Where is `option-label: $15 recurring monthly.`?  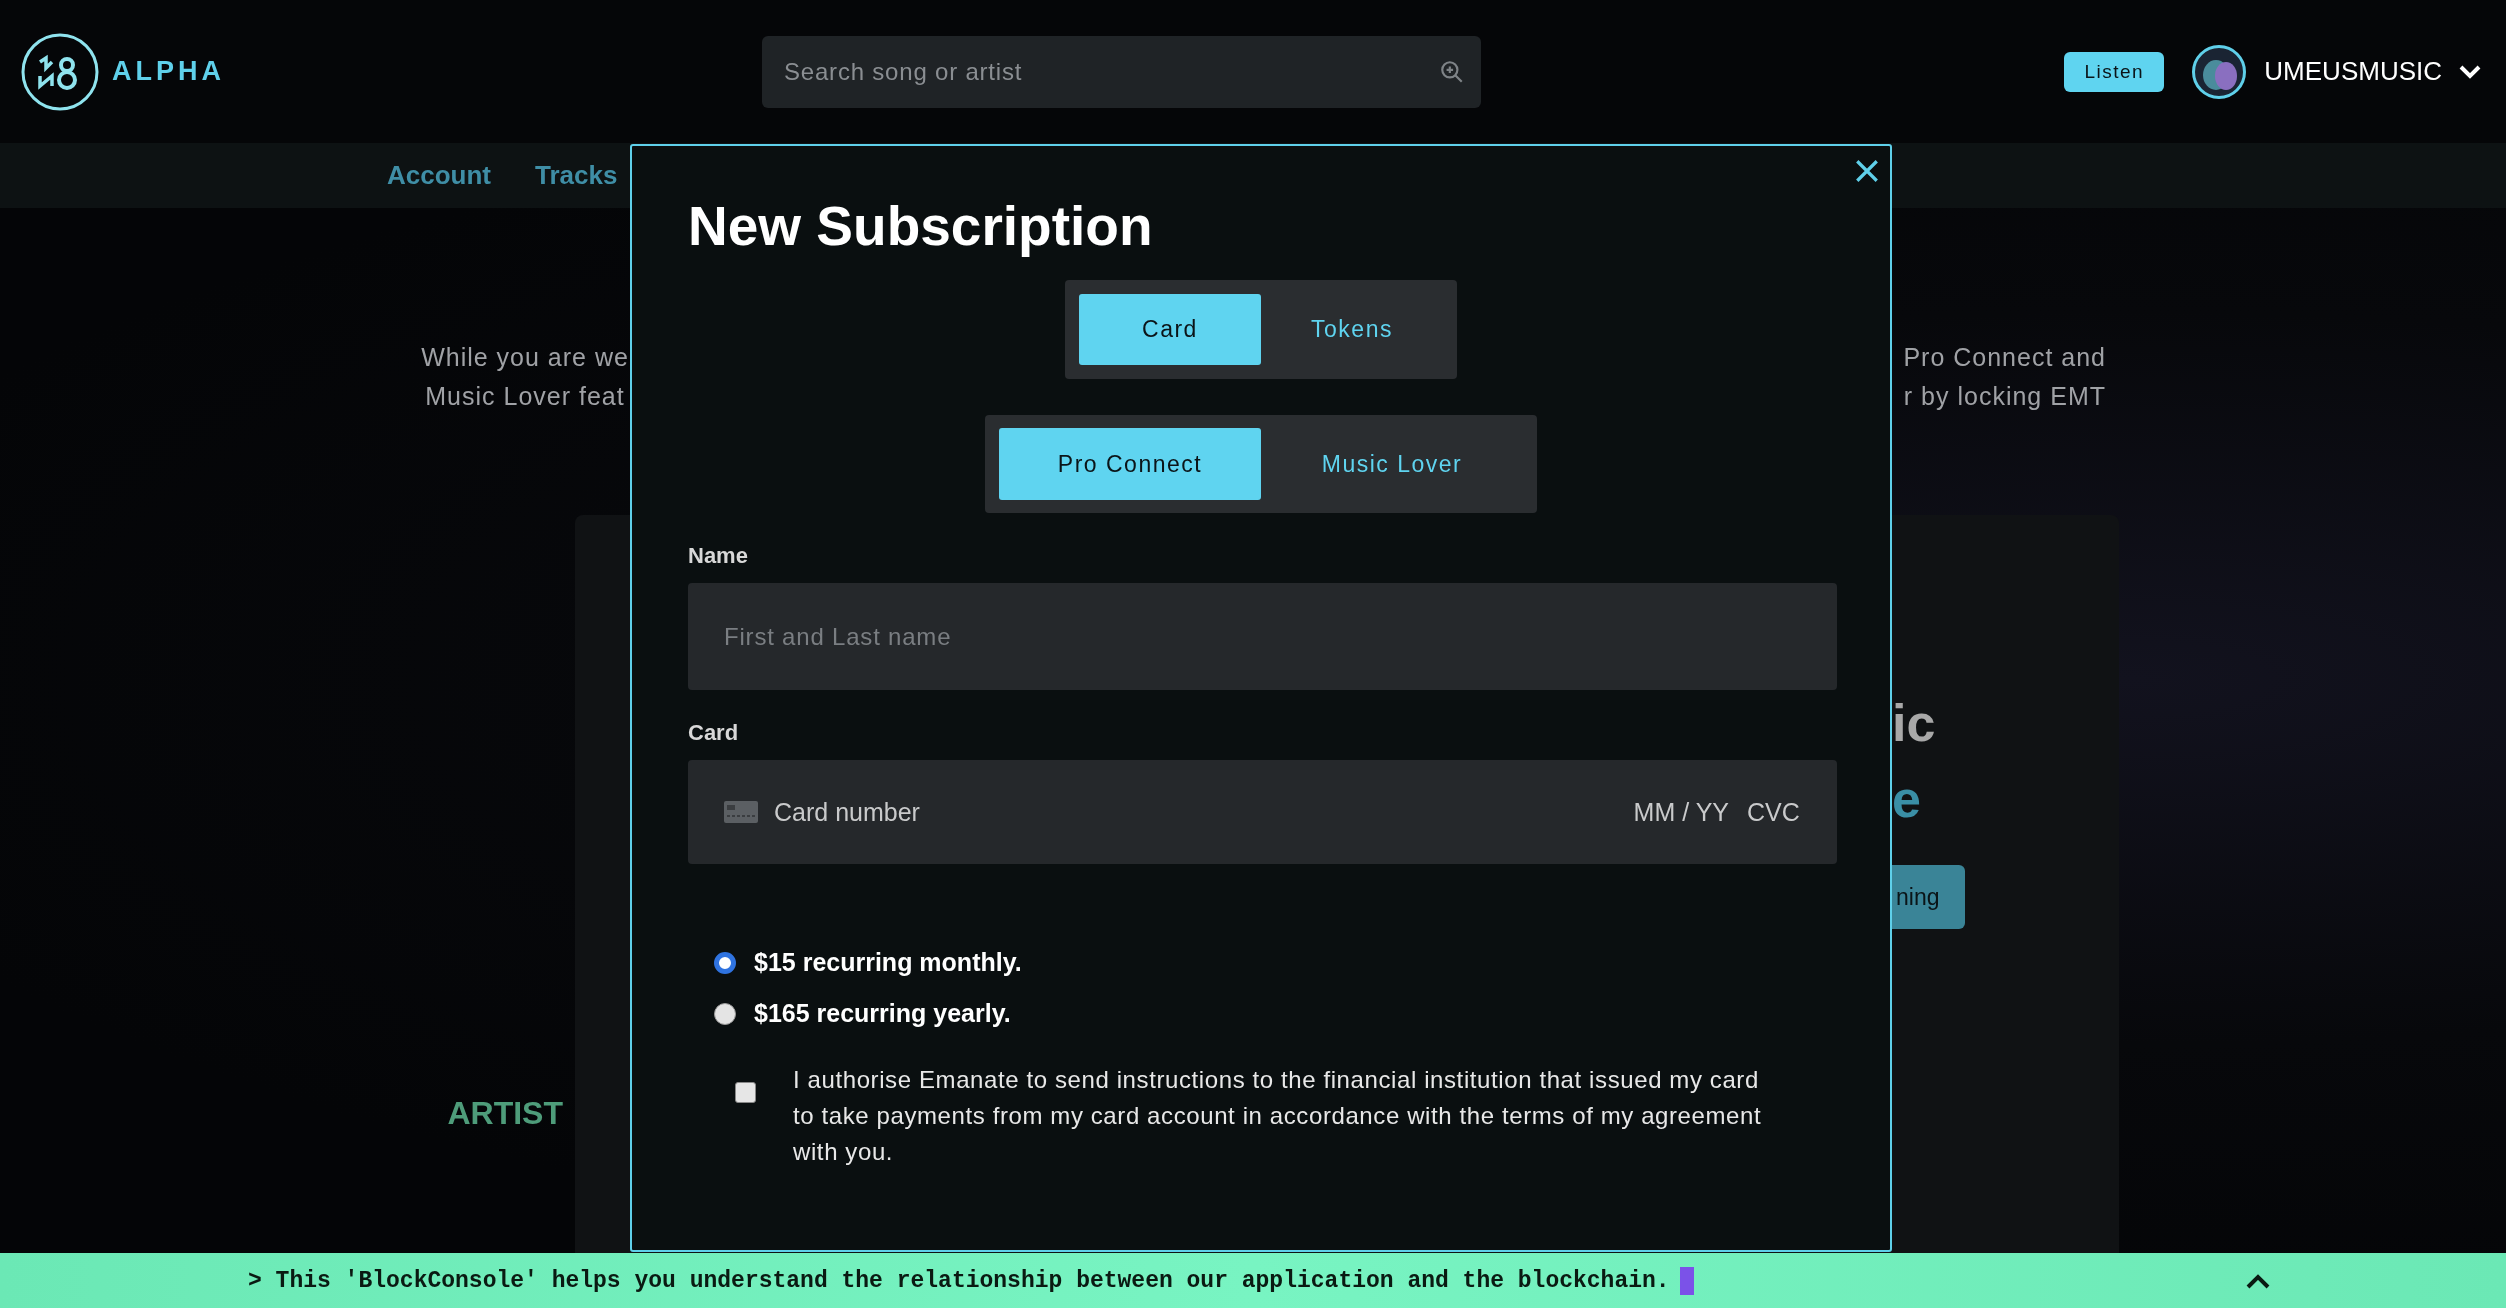 option-label: $15 recurring monthly. is located at coordinates (888, 962).